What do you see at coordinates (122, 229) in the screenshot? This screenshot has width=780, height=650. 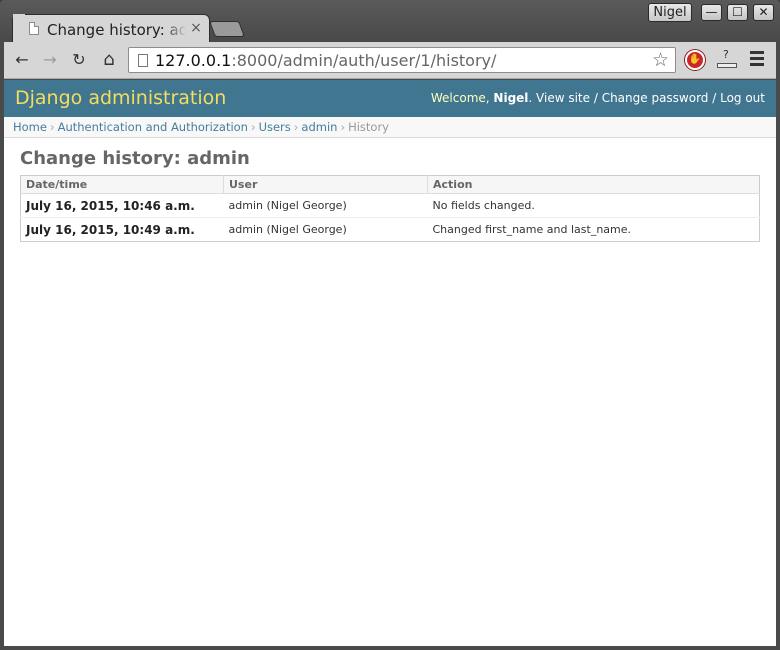 I see `row-datetime: July 16, 2015, 10:49 a.m.` at bounding box center [122, 229].